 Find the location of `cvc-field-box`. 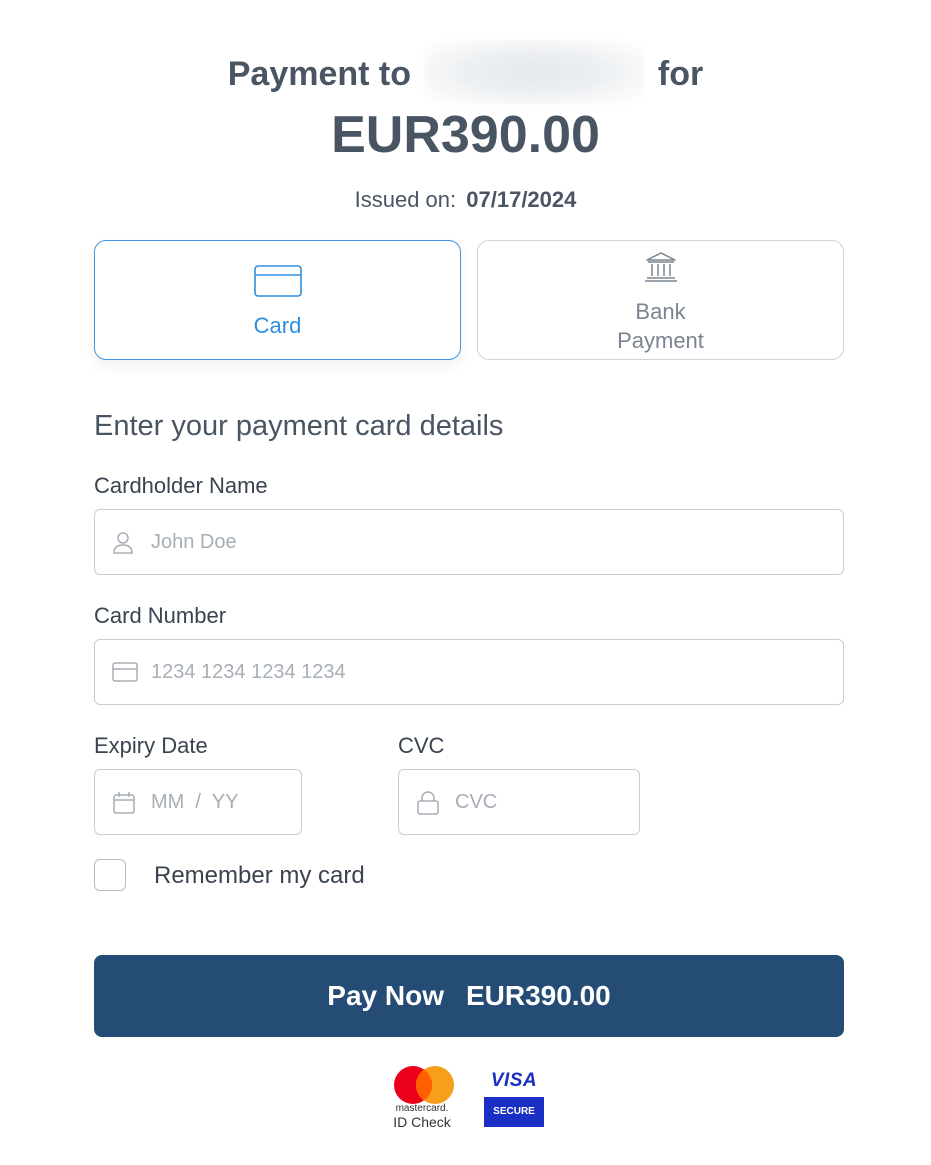

cvc-field-box is located at coordinates (519, 802).